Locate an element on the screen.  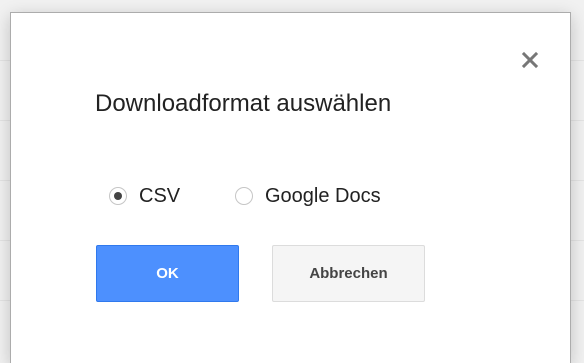
close-icon is located at coordinates (530, 60).